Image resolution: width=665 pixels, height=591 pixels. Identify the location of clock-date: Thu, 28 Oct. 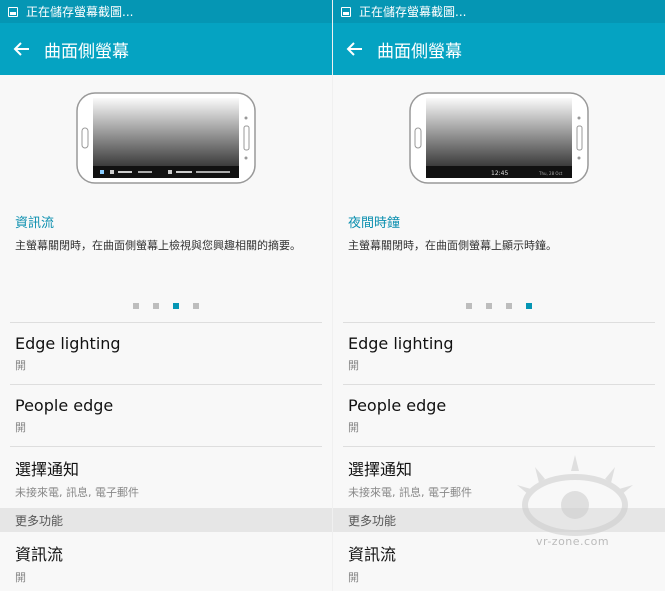
(550, 173).